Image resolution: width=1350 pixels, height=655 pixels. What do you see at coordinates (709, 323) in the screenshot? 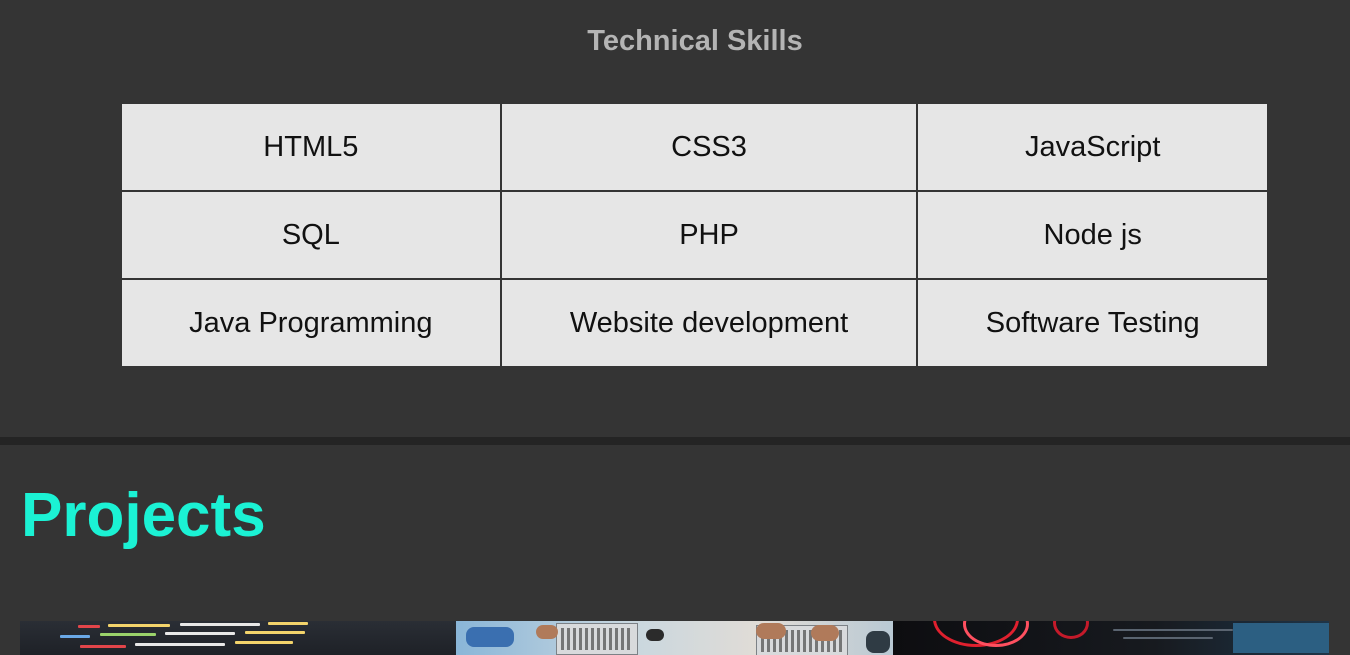
I see `skill-cell: Website development` at bounding box center [709, 323].